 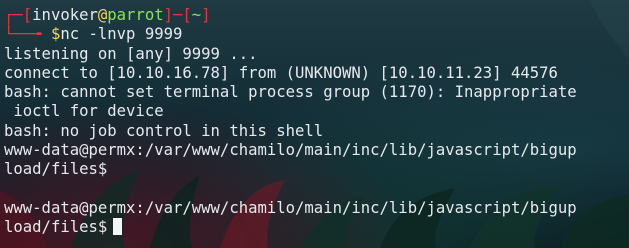 What do you see at coordinates (84, 111) in the screenshot?
I see `output-line: ioctl for device` at bounding box center [84, 111].